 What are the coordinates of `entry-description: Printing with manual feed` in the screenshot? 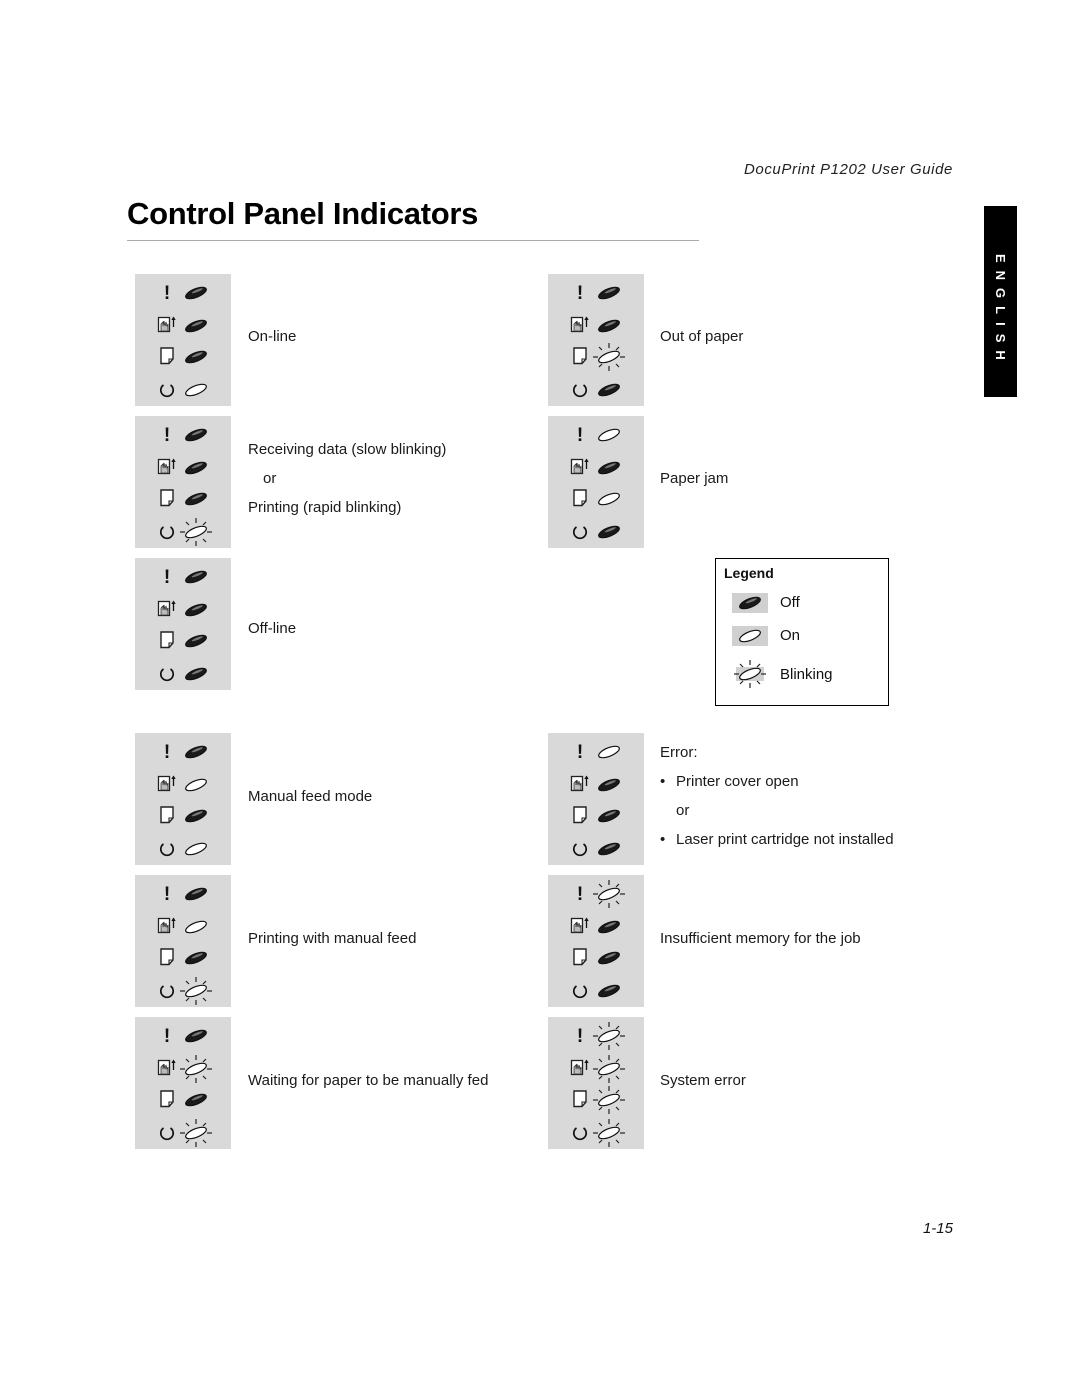 It's located at (332, 938).